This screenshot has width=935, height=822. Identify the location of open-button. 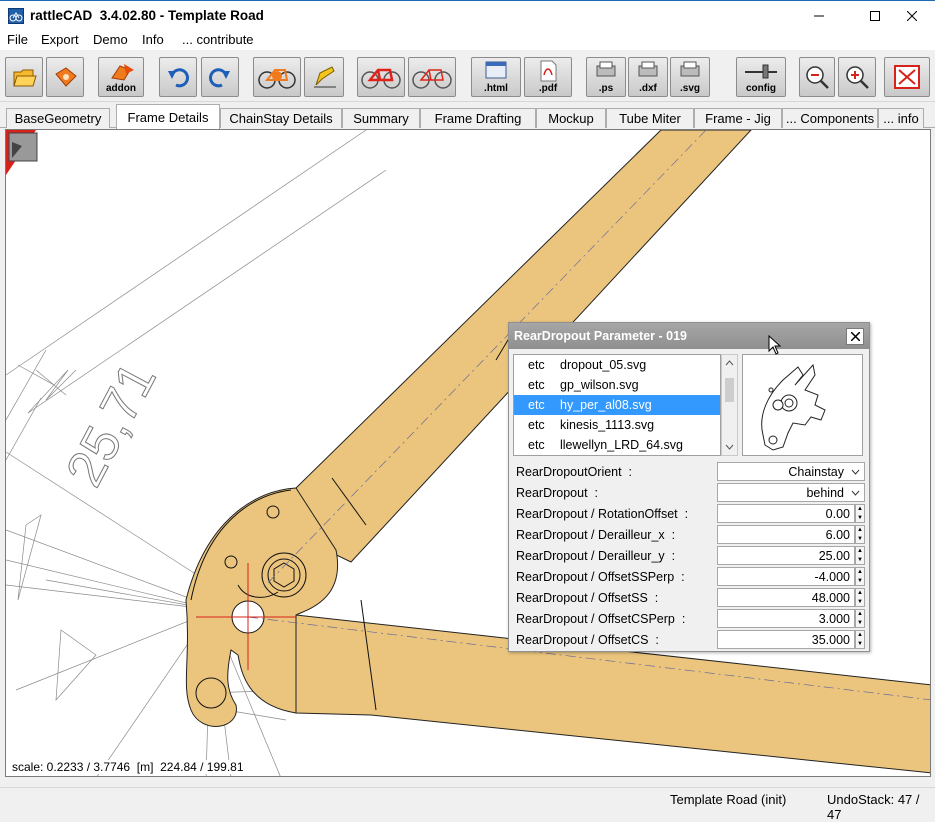
(24, 77).